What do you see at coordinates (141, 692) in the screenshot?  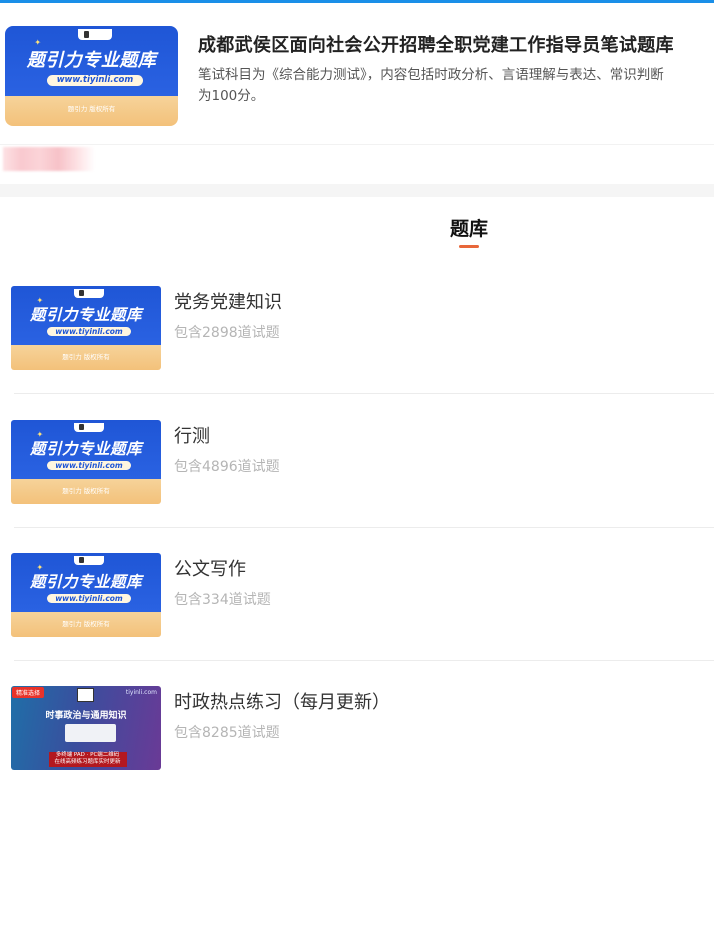 I see `thumb-site-text: tiyinli.com` at bounding box center [141, 692].